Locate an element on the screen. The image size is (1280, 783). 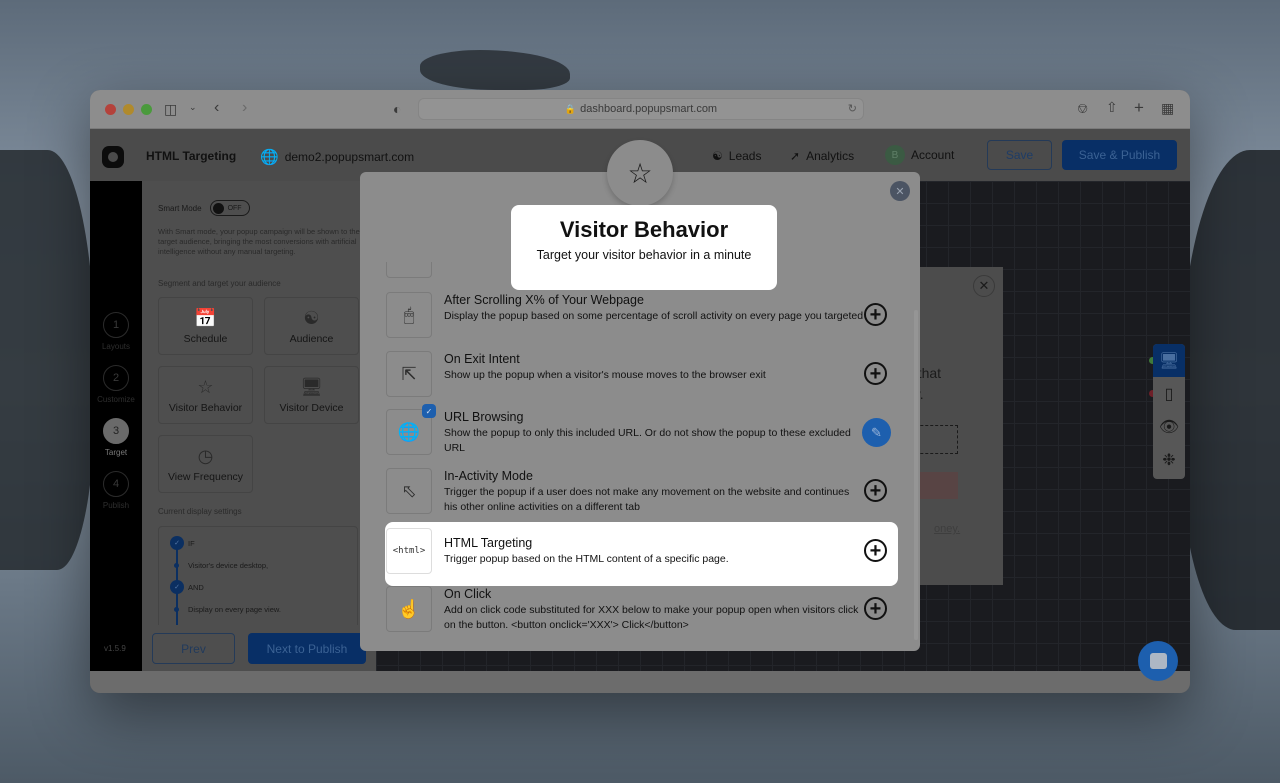
step-navigation: Prev Next to Publish is located at coordinates (259, 648).